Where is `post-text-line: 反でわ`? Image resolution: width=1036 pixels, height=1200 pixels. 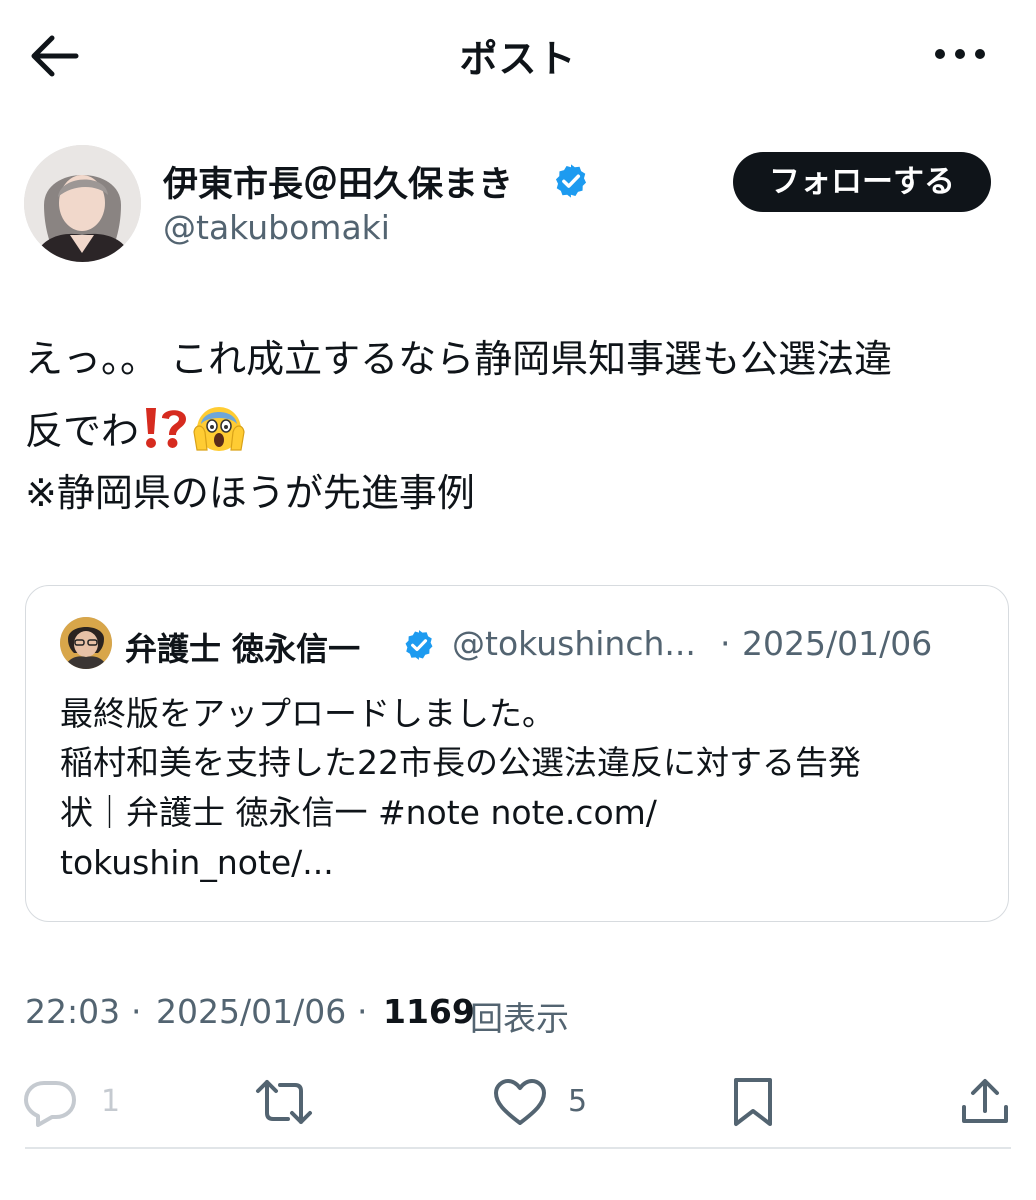
post-text-line: 反でわ is located at coordinates (135, 433).